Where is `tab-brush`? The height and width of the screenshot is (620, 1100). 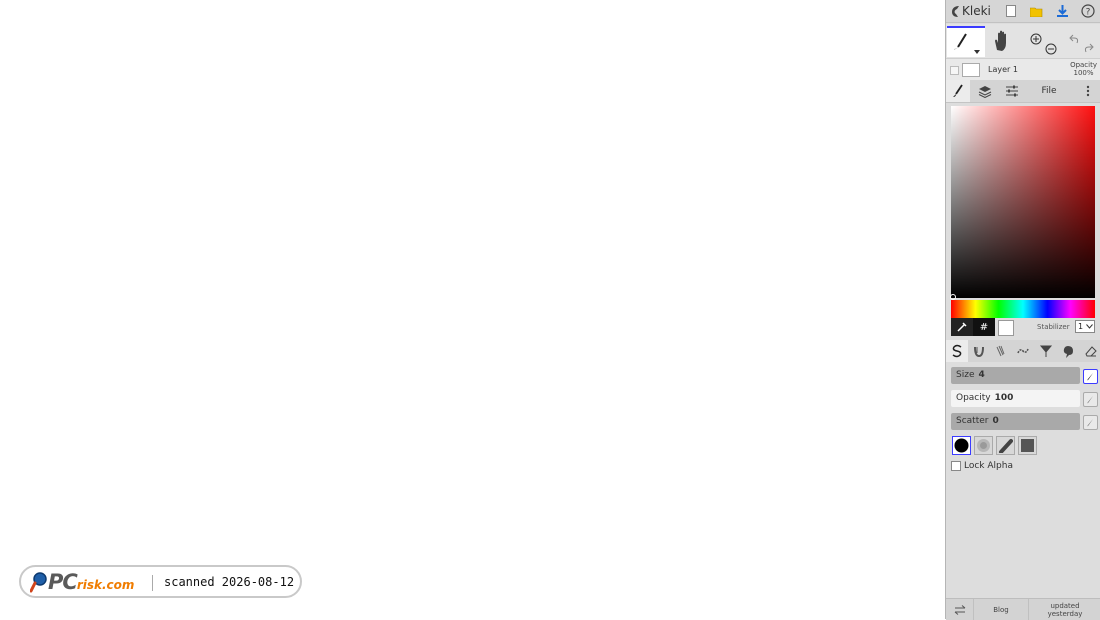 tab-brush is located at coordinates (958, 91).